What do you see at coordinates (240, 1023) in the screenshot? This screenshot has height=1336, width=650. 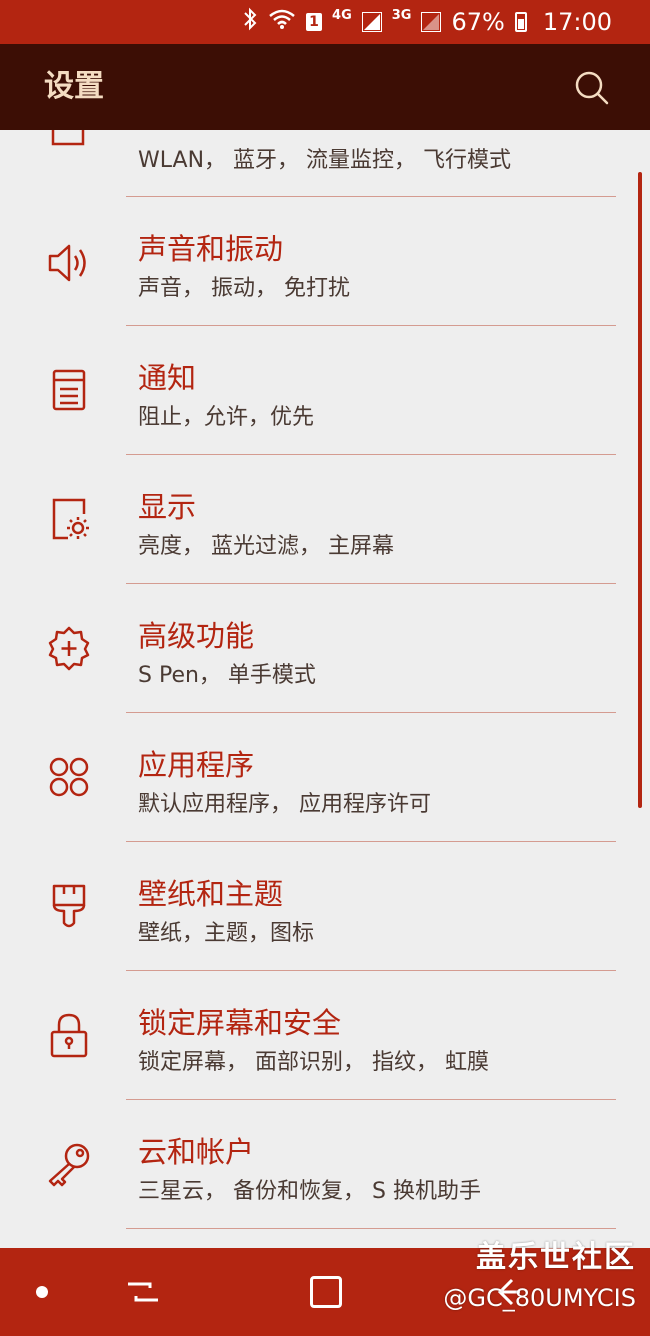 I see `settings-item-title: 锁定屏幕和安全` at bounding box center [240, 1023].